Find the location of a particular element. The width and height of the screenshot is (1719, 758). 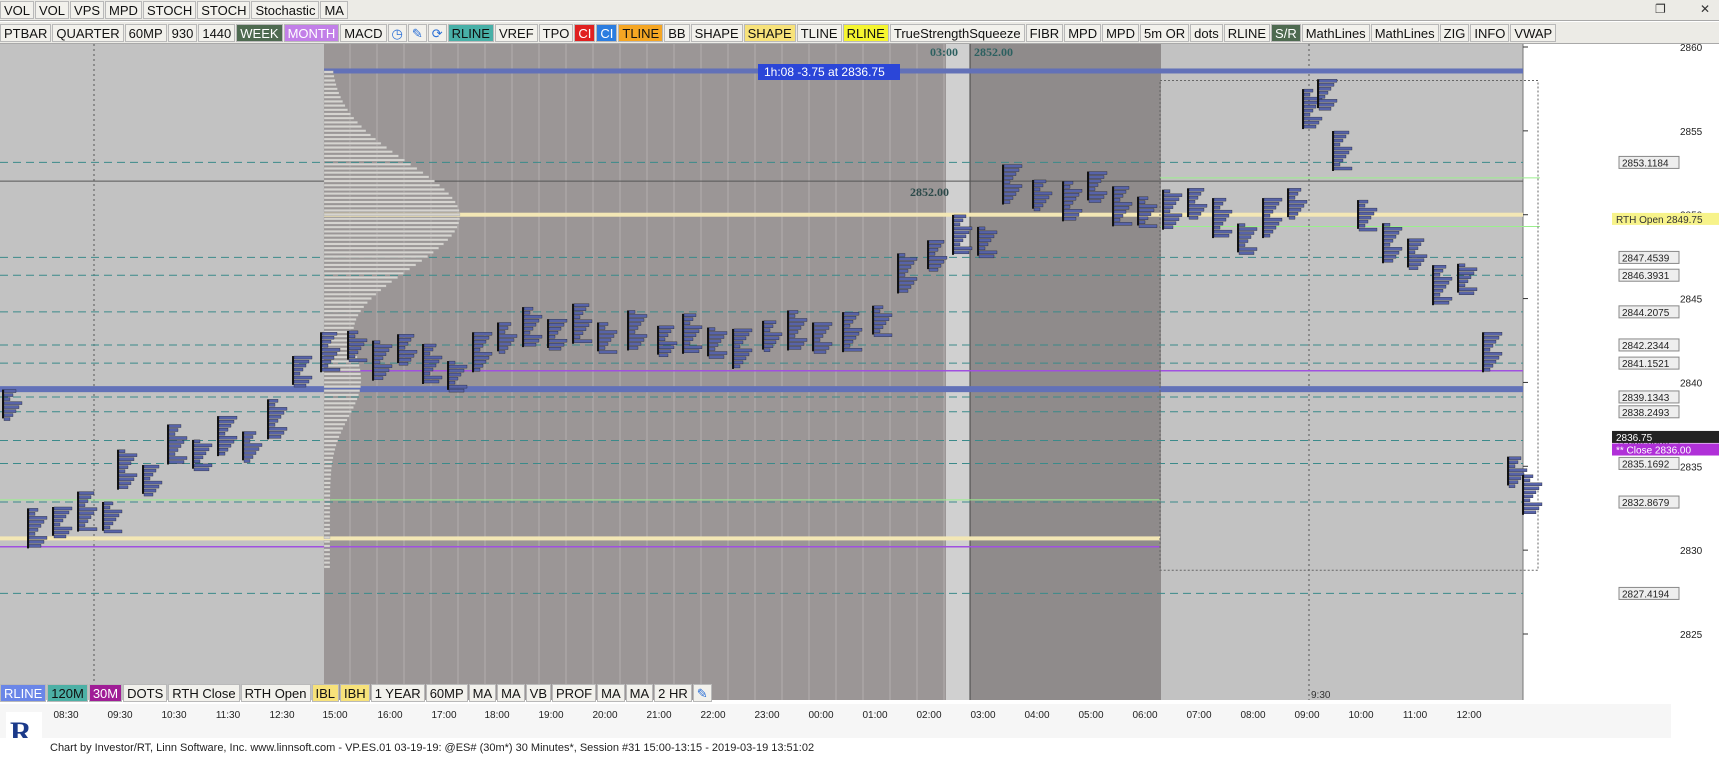

bottom_toolbar-button-60mp: 60MP is located at coordinates (446, 692).